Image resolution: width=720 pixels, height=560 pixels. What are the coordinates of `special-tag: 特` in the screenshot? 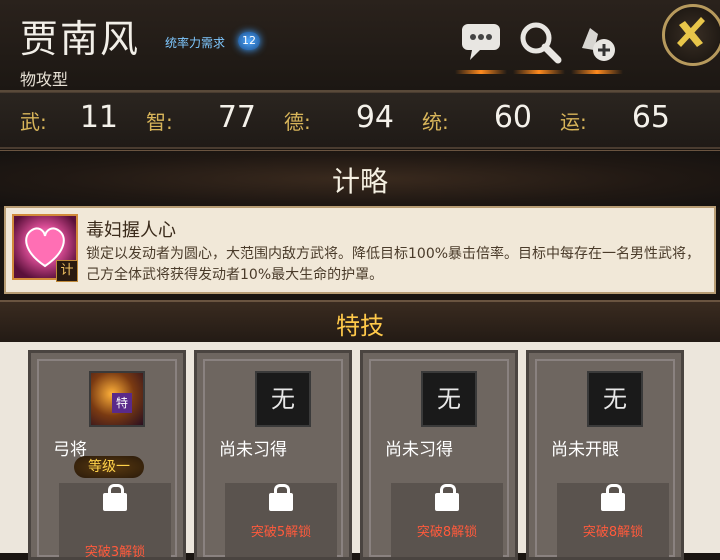 It's located at (122, 403).